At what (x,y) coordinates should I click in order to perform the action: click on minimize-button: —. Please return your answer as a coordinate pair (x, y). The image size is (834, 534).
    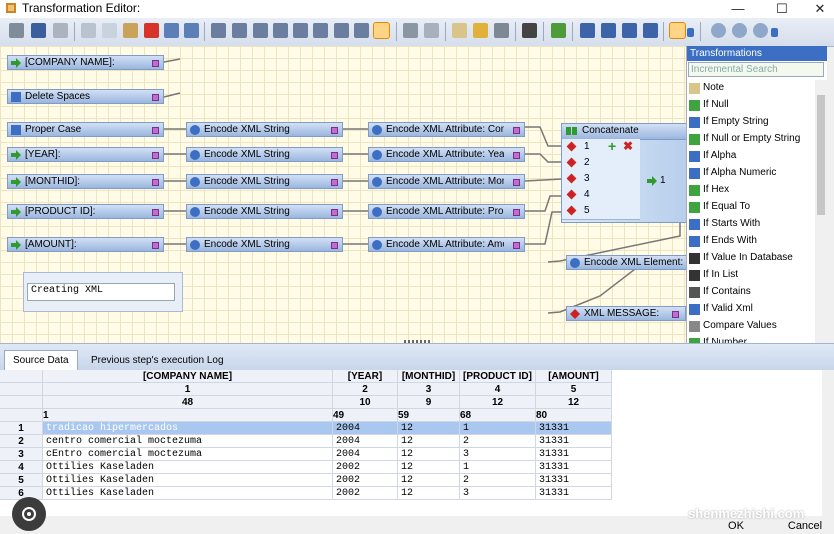
    Looking at the image, I should click on (738, 9).